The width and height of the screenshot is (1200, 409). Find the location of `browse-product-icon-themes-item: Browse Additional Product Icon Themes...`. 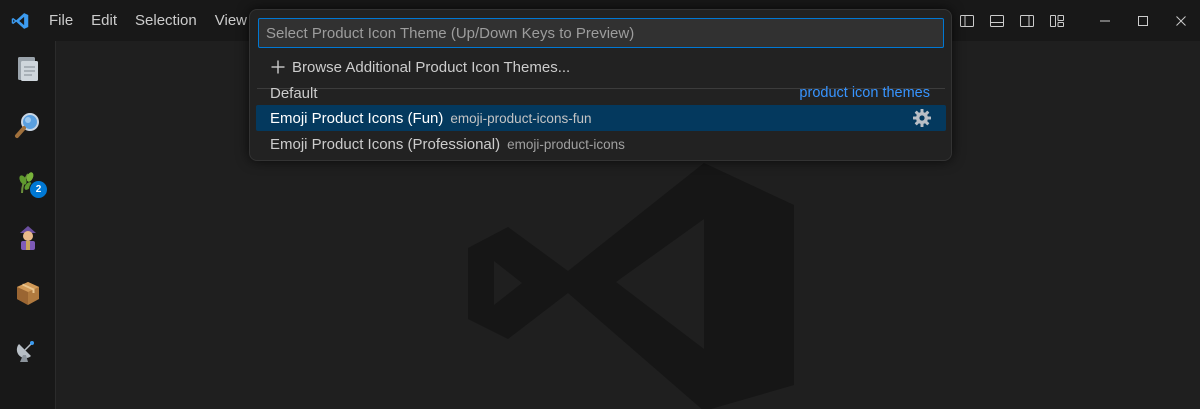

browse-product-icon-themes-item: Browse Additional Product Icon Themes... is located at coordinates (601, 67).